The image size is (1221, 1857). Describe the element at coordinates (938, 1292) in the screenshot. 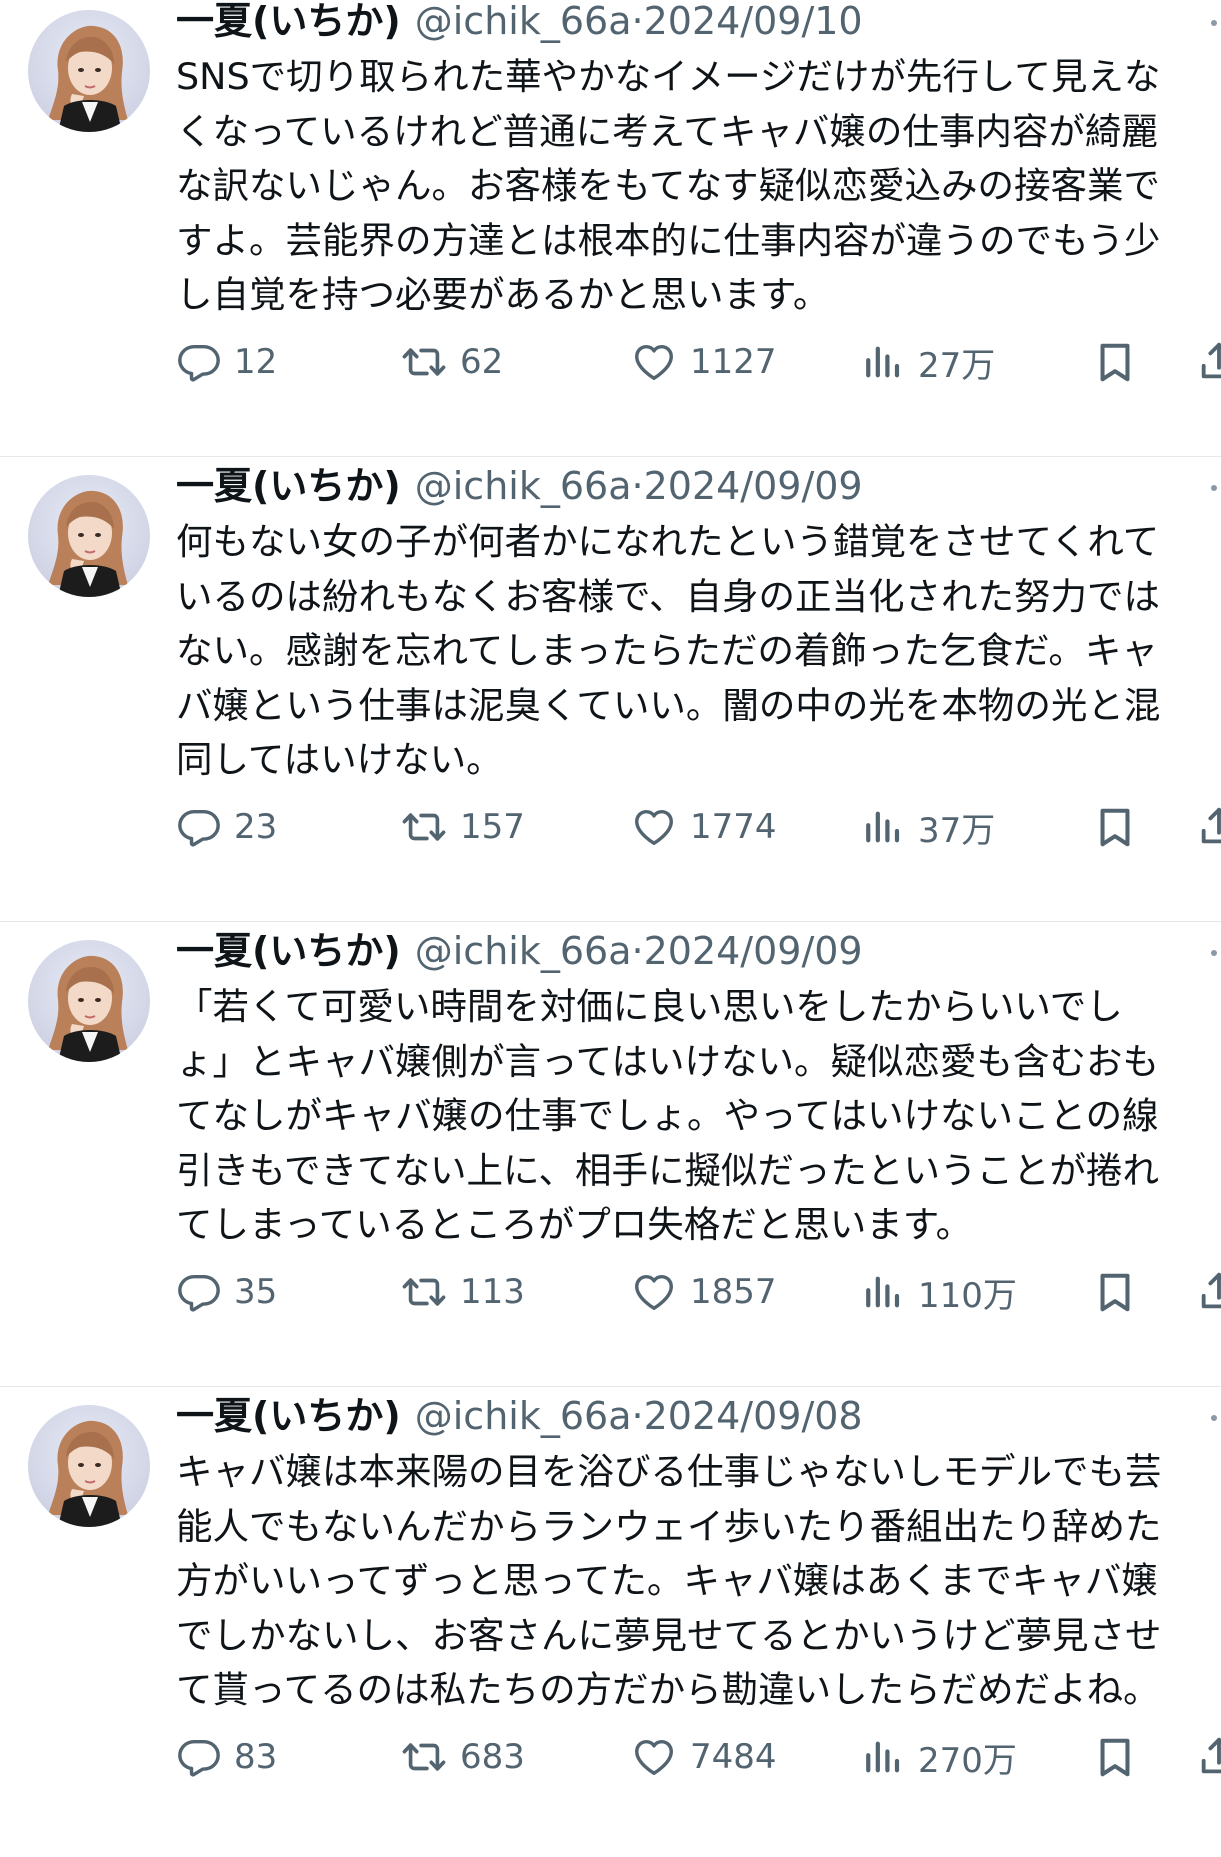

I see `views-button: 110万` at that location.